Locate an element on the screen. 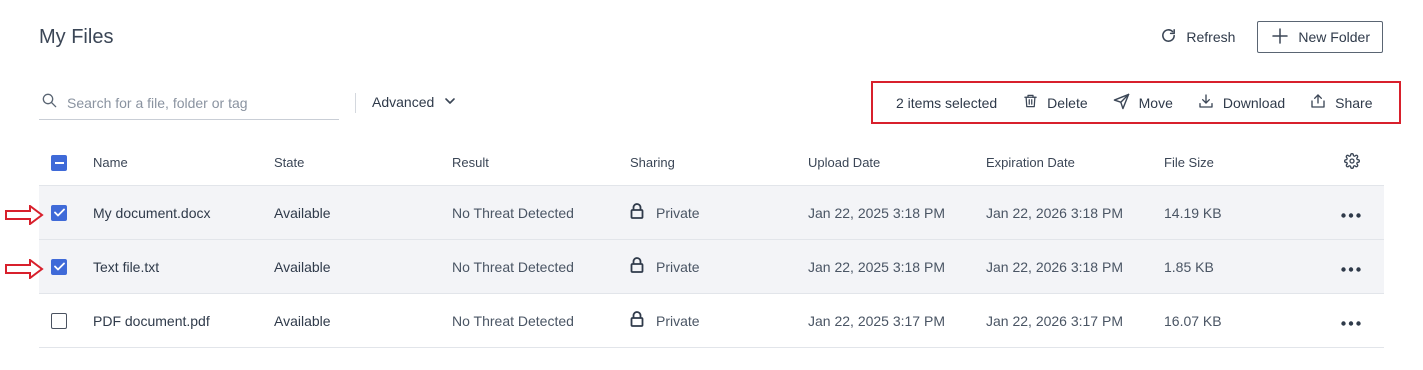  expiration-date: Jan 22, 2026 3:17 PM is located at coordinates (1054, 320).